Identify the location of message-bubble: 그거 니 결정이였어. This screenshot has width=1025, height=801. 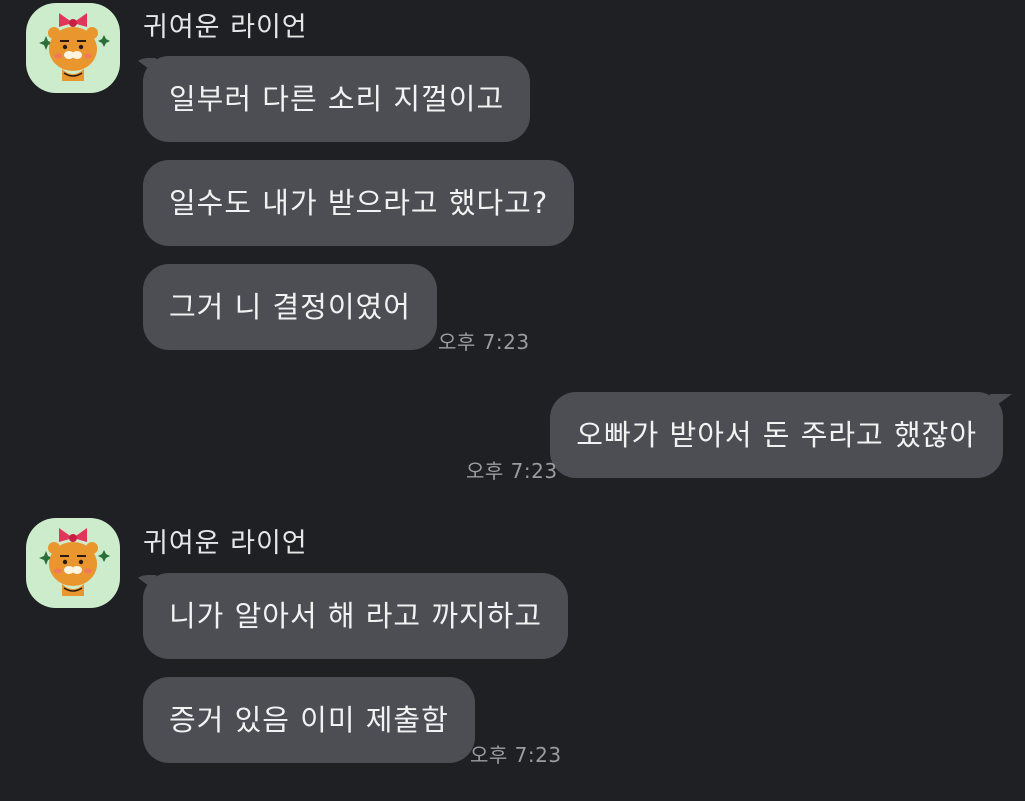
(290, 307).